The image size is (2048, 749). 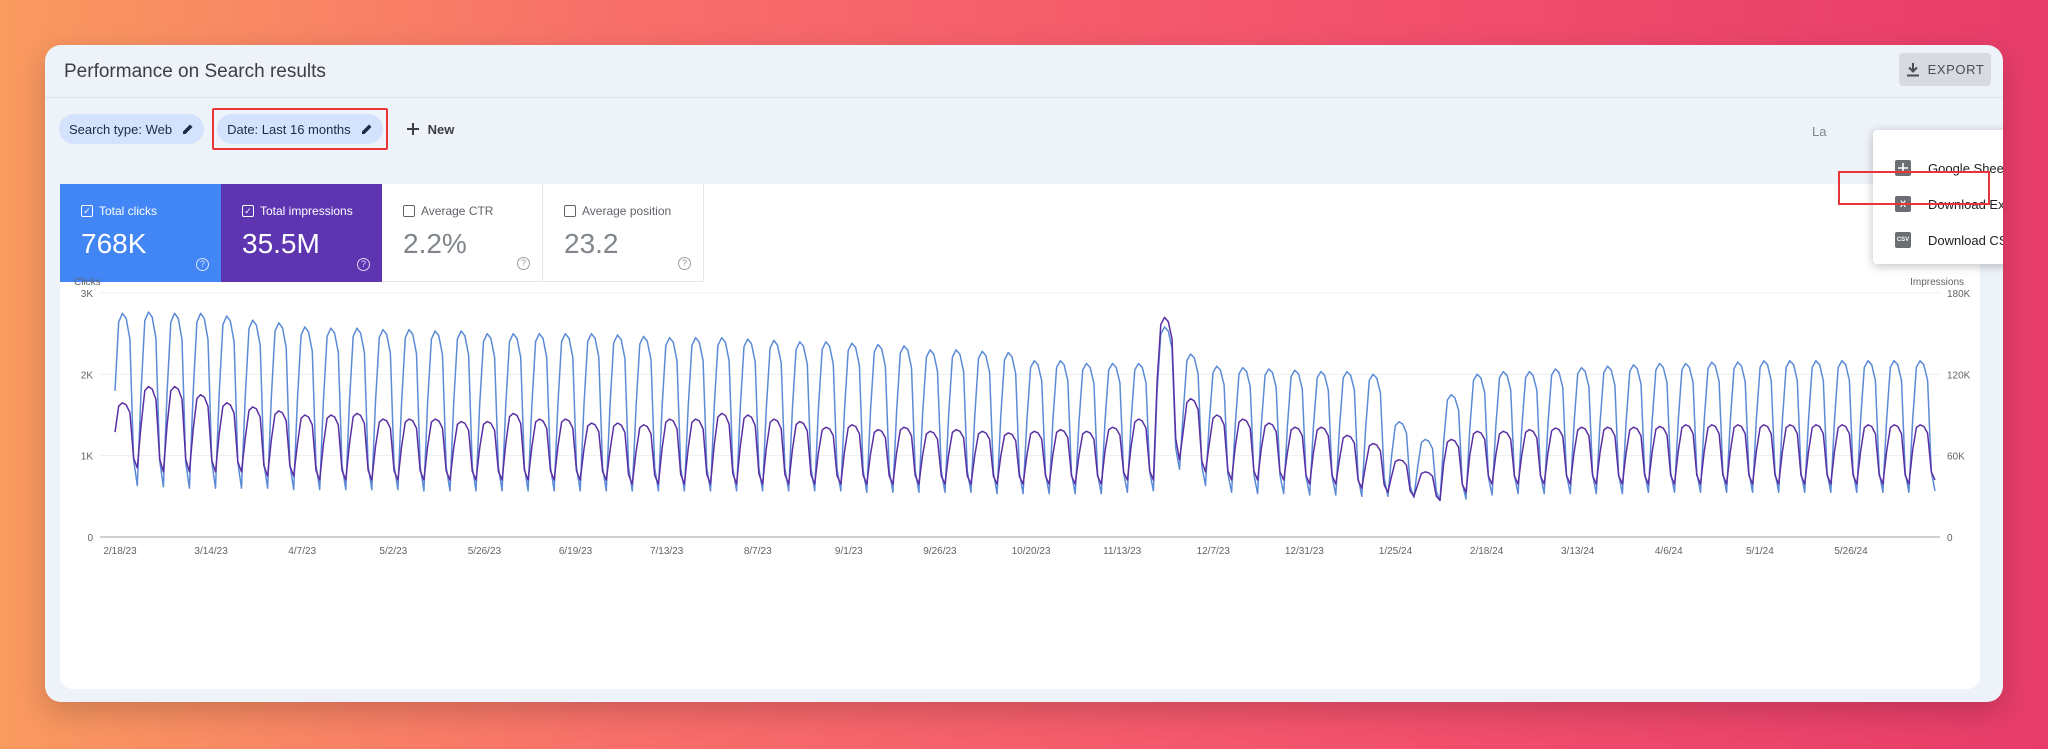 I want to click on new-filter-button: New, so click(x=430, y=129).